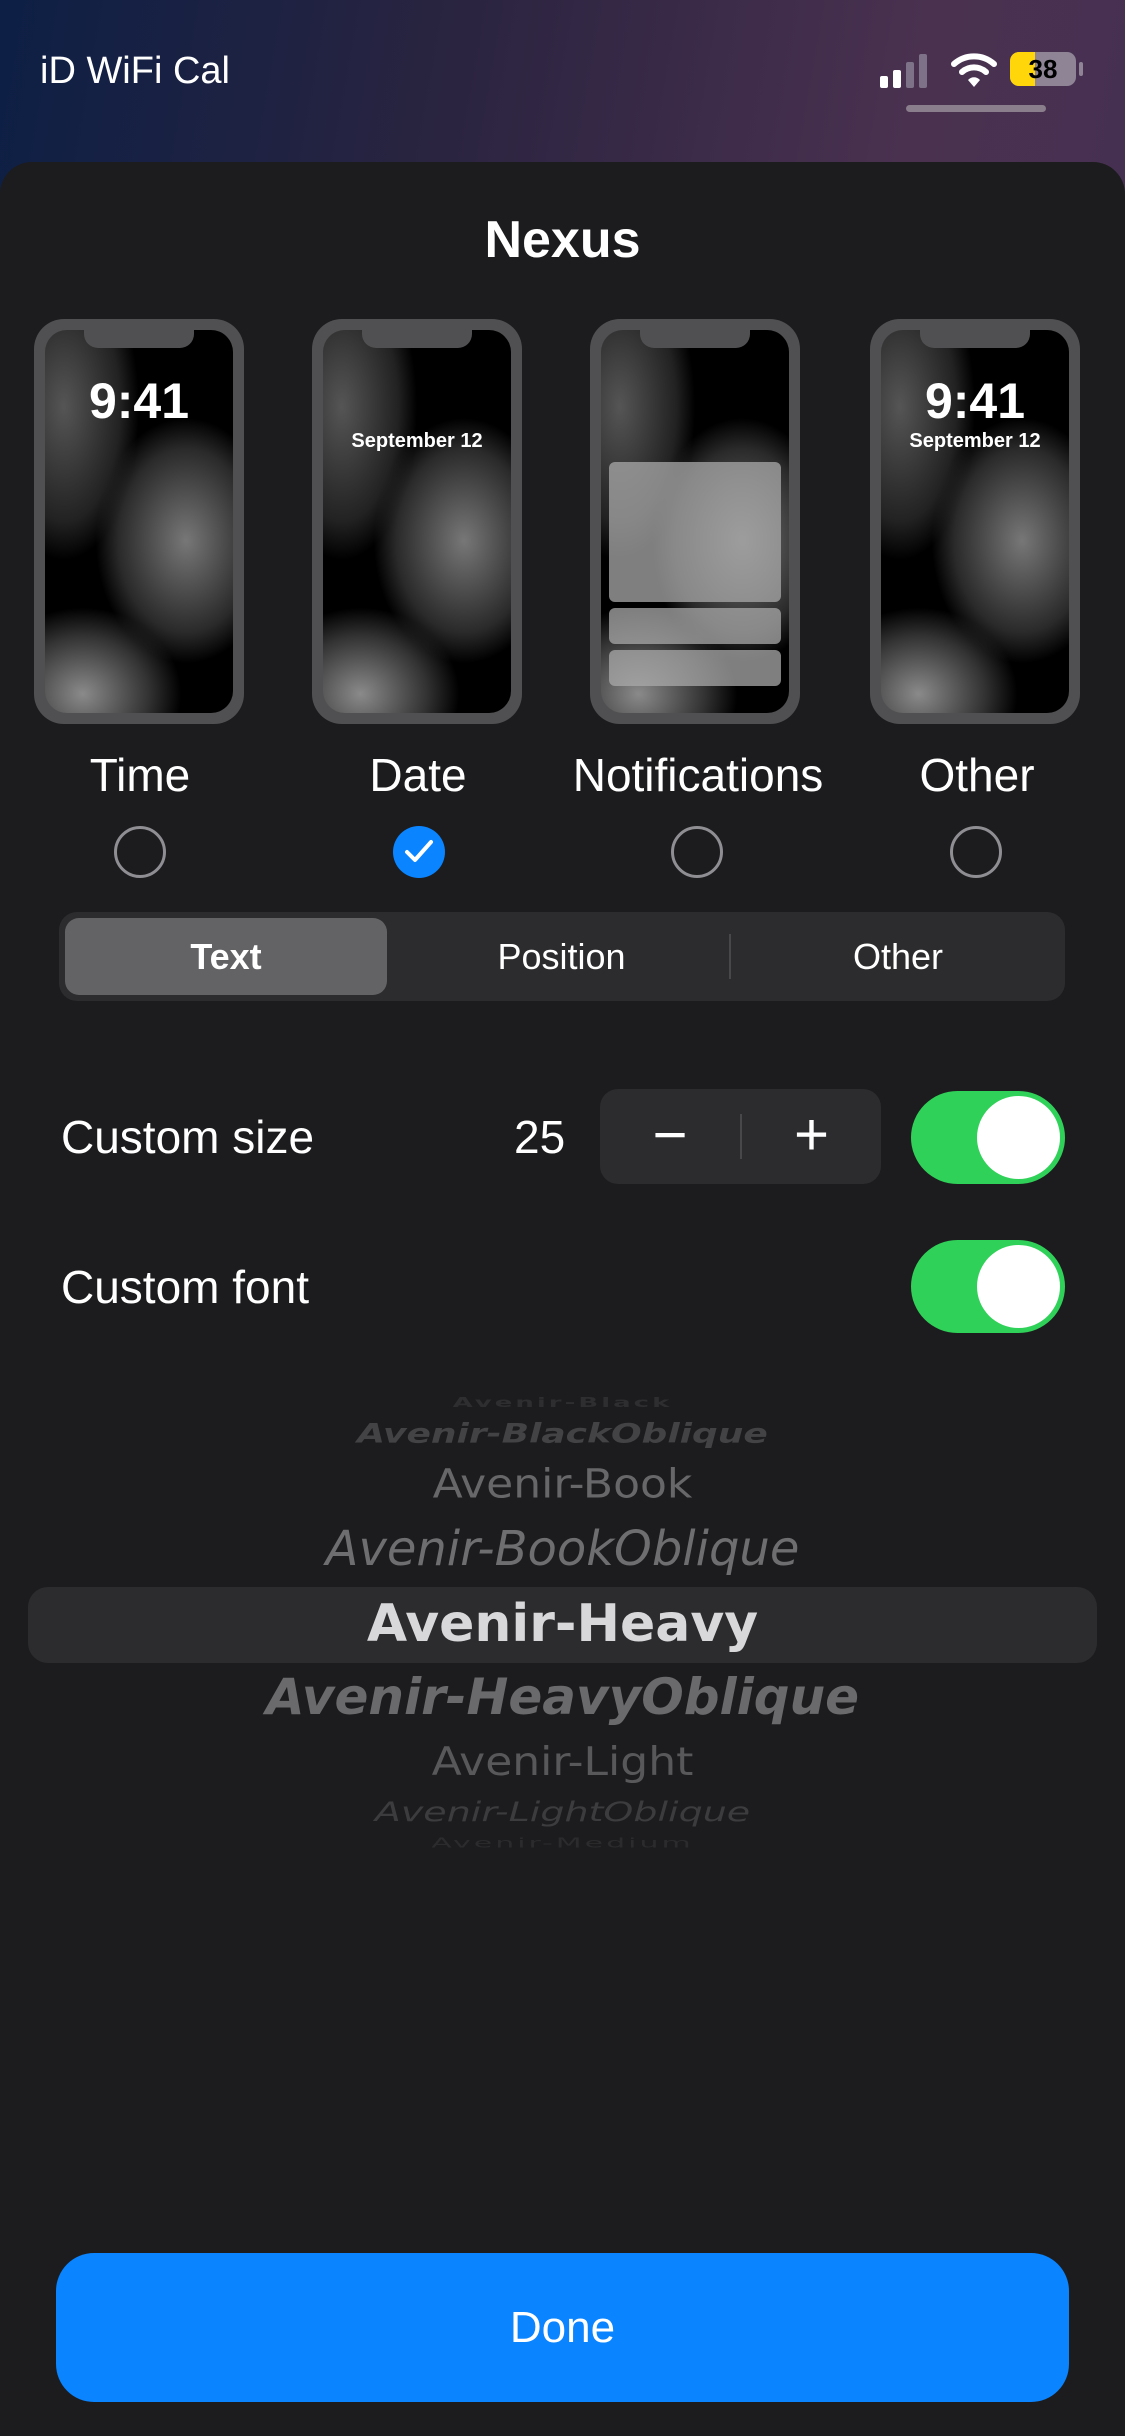  I want to click on custom-size-label: Custom size, so click(188, 1137).